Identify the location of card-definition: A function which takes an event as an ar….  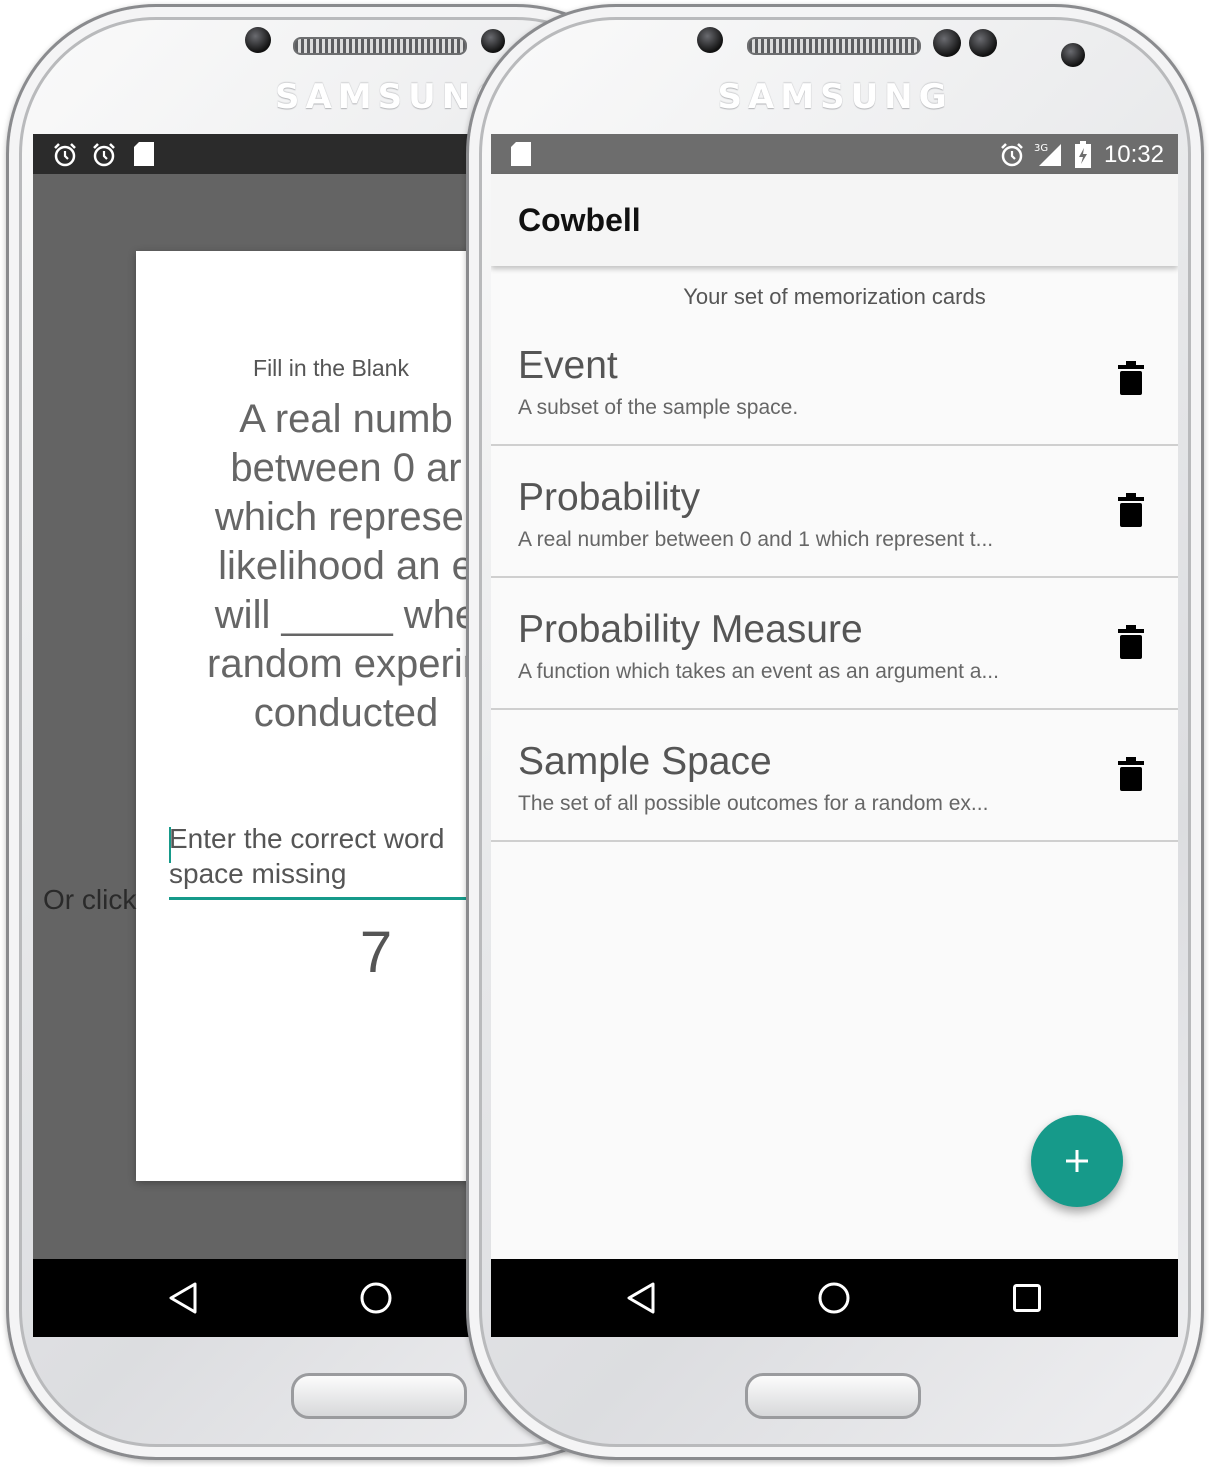
(758, 671).